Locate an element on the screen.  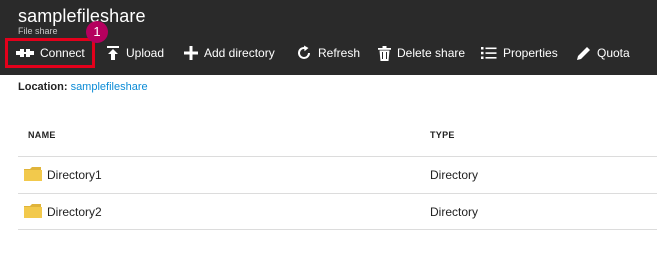
step-badge: 1 is located at coordinates (97, 32).